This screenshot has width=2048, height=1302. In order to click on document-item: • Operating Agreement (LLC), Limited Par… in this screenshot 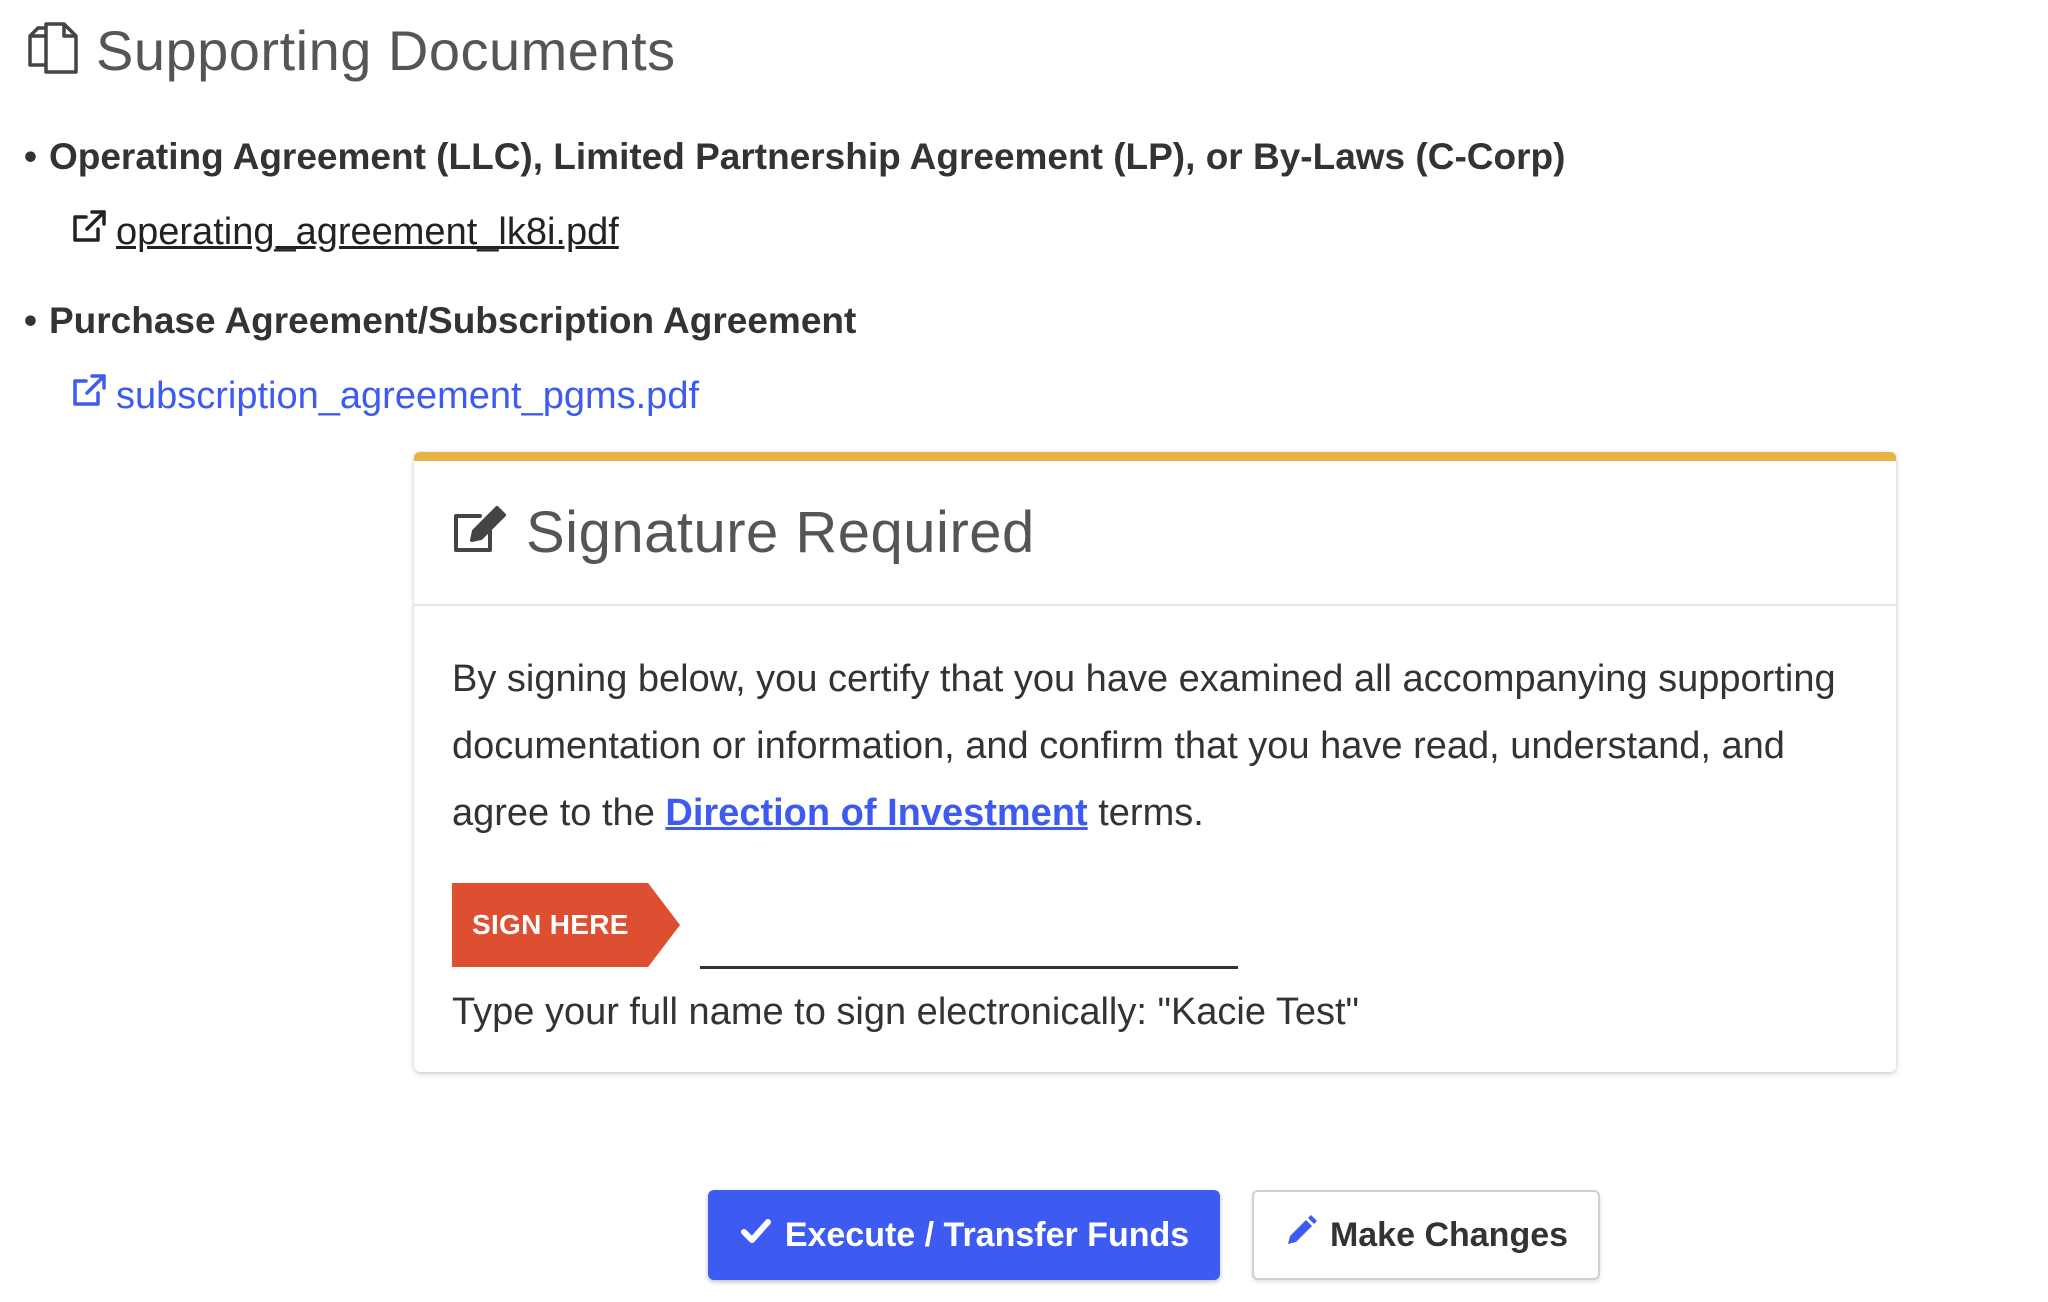, I will do `click(794, 196)`.